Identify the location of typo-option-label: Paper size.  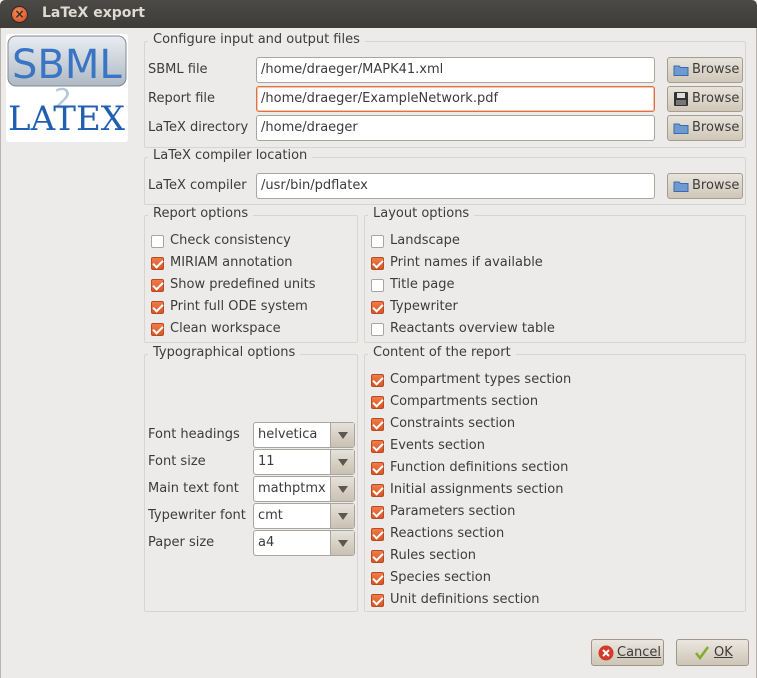
(181, 542).